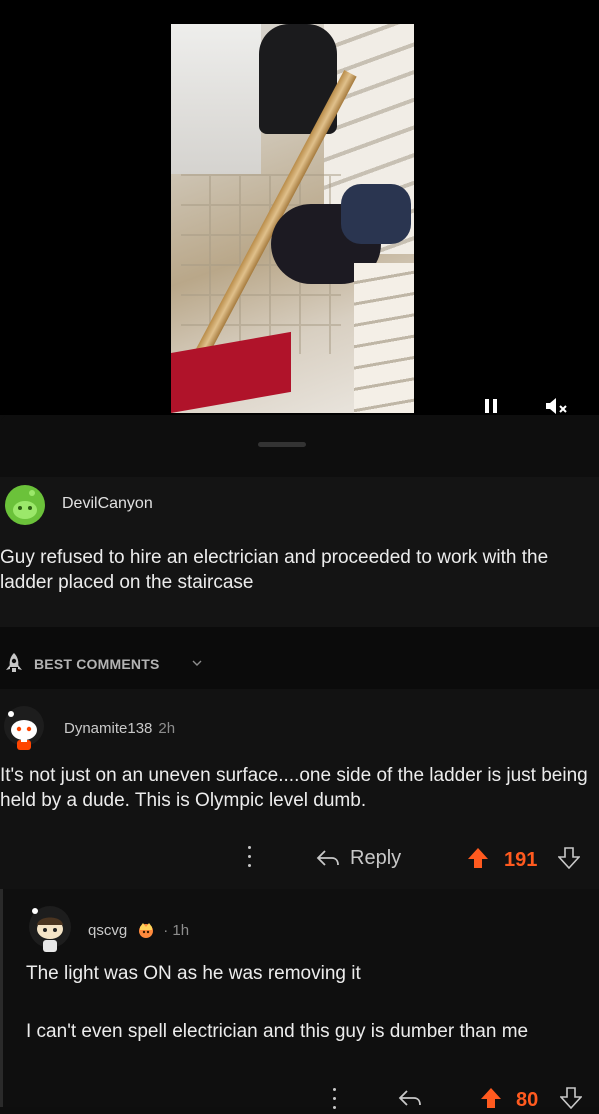 The width and height of the screenshot is (599, 1114). What do you see at coordinates (282, 444) in the screenshot?
I see `sheet-drag-handle` at bounding box center [282, 444].